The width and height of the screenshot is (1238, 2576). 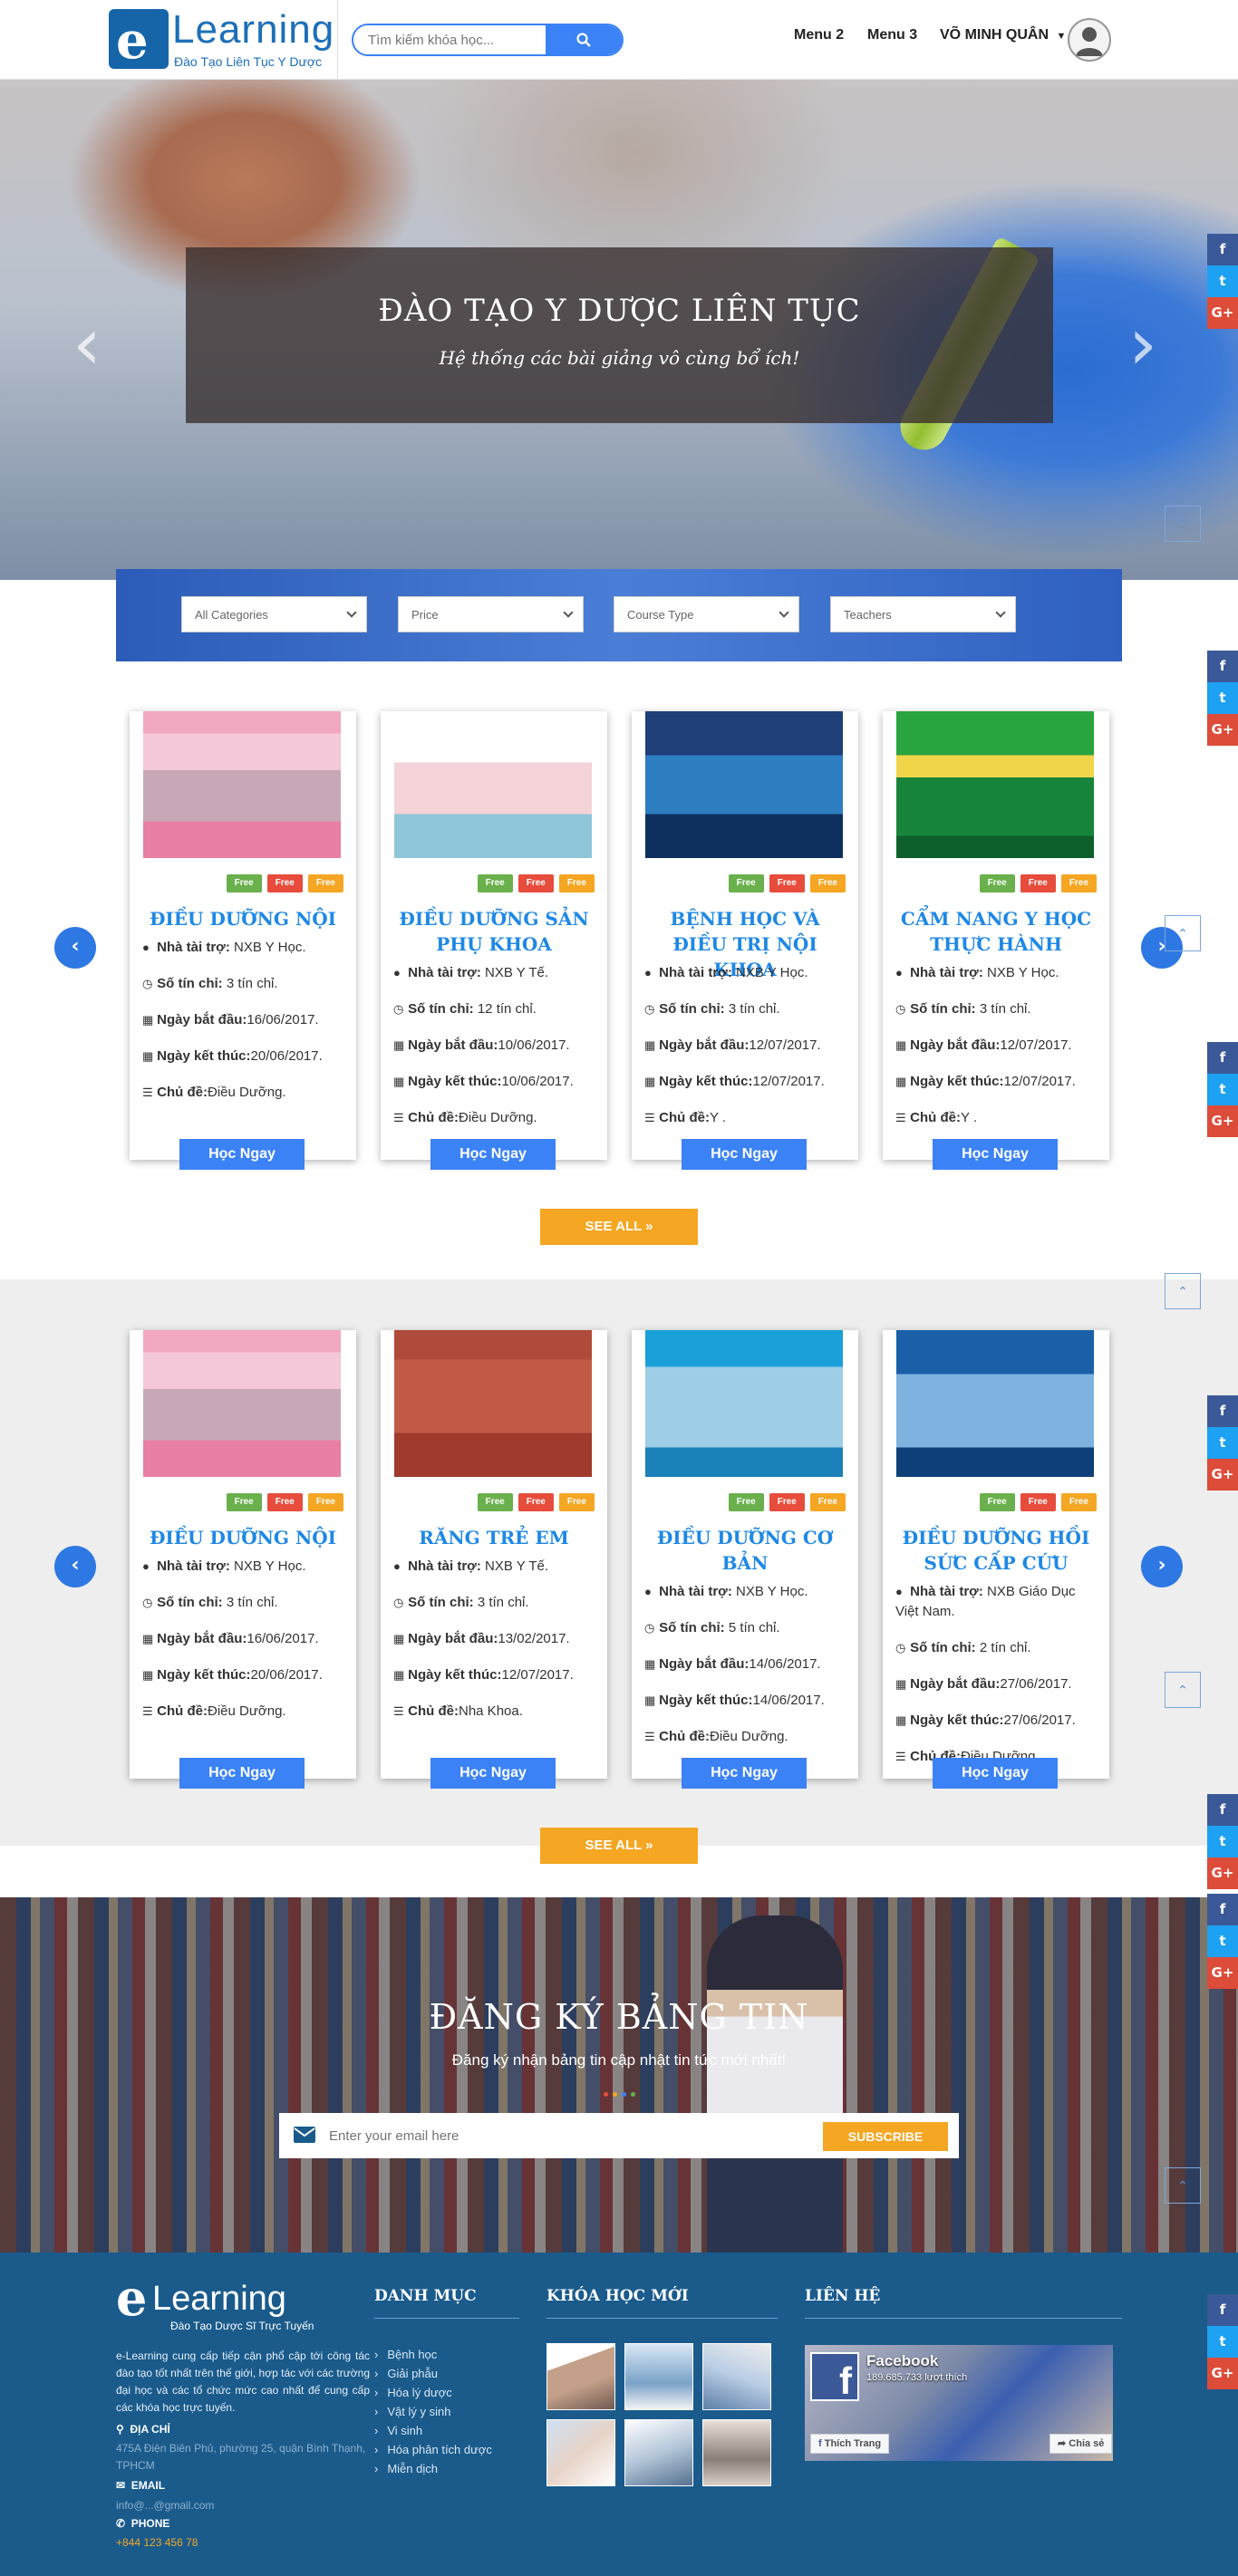 What do you see at coordinates (1081, 2444) in the screenshot?
I see `facebook-share-button: ➦ Chia sẻ` at bounding box center [1081, 2444].